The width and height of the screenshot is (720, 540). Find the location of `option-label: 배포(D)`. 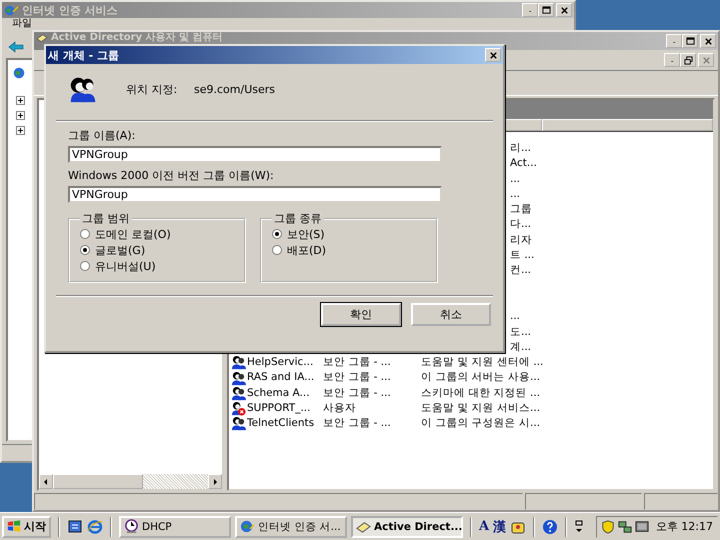

option-label: 배포(D) is located at coordinates (306, 250).